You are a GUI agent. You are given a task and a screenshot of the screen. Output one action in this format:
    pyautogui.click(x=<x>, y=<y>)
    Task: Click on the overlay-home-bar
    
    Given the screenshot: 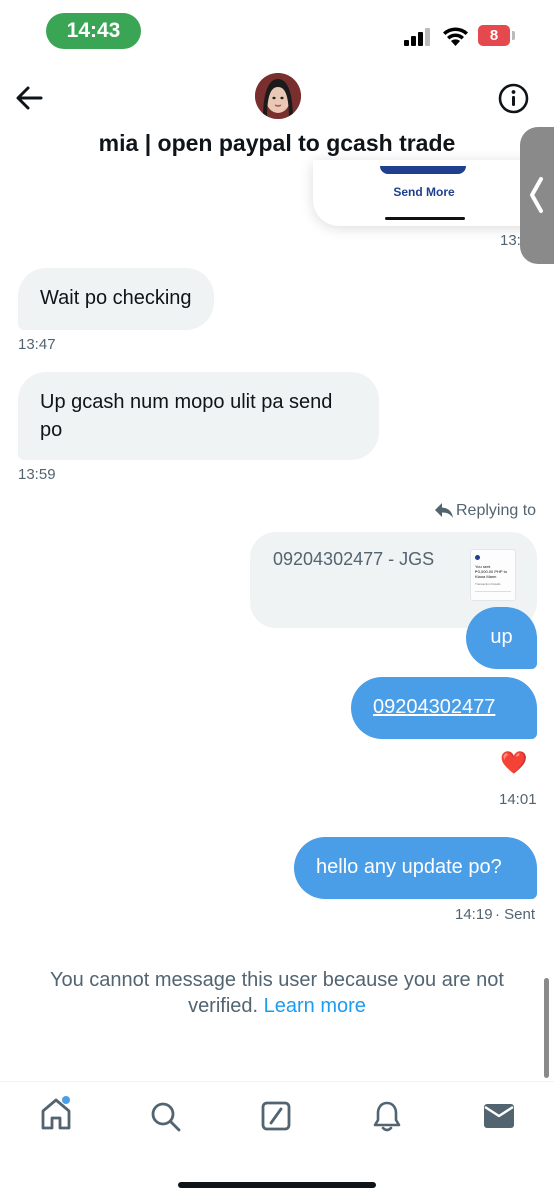 What is the action you would take?
    pyautogui.click(x=425, y=218)
    